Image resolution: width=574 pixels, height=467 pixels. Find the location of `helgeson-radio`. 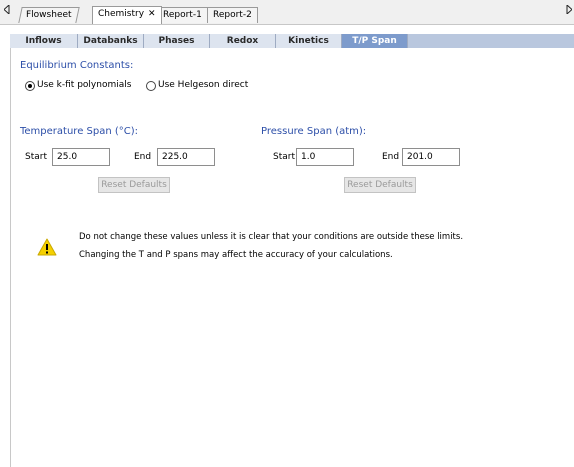

helgeson-radio is located at coordinates (151, 86).